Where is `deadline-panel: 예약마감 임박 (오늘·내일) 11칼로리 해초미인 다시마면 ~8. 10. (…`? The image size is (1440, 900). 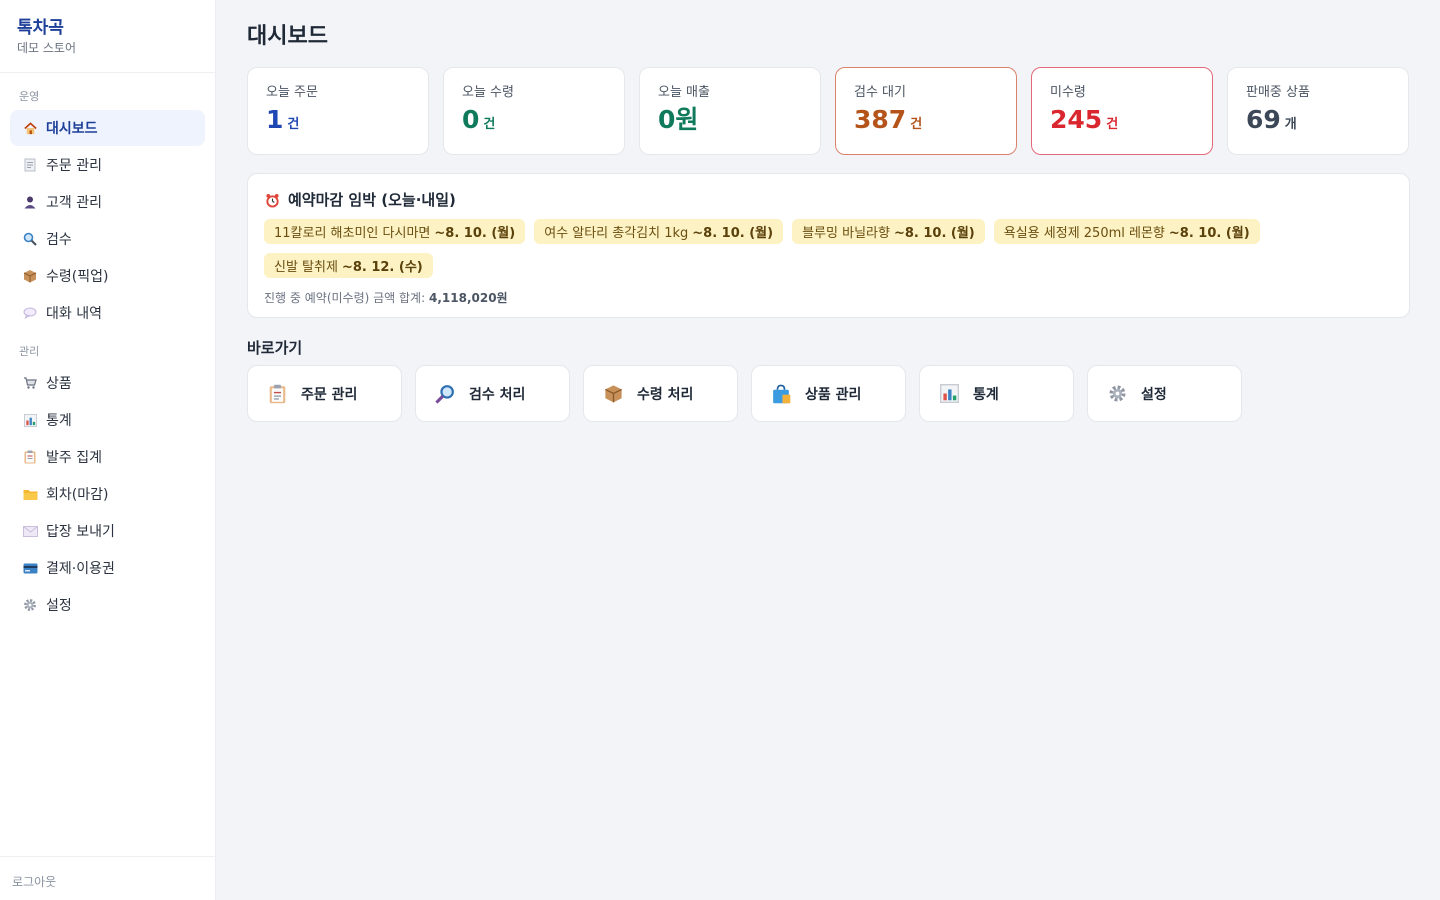
deadline-panel: 예약마감 임박 (오늘·내일) 11칼로리 해초미인 다시마면 ~8. 10. (… is located at coordinates (828, 245).